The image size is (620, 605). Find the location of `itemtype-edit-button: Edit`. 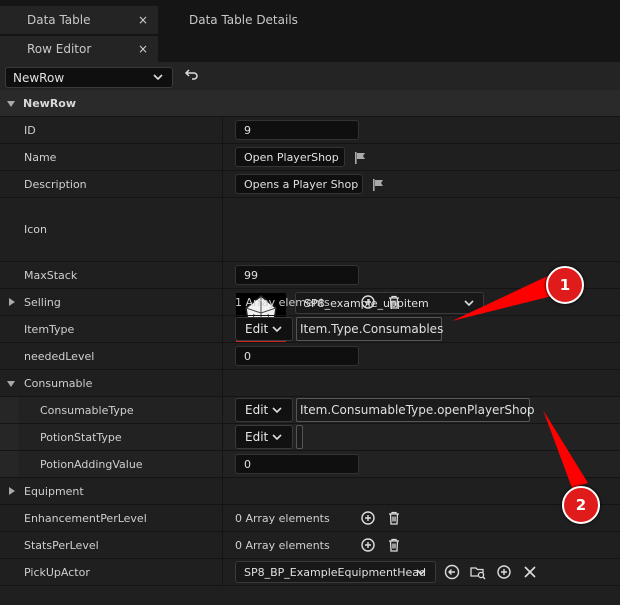

itemtype-edit-button: Edit is located at coordinates (264, 329).